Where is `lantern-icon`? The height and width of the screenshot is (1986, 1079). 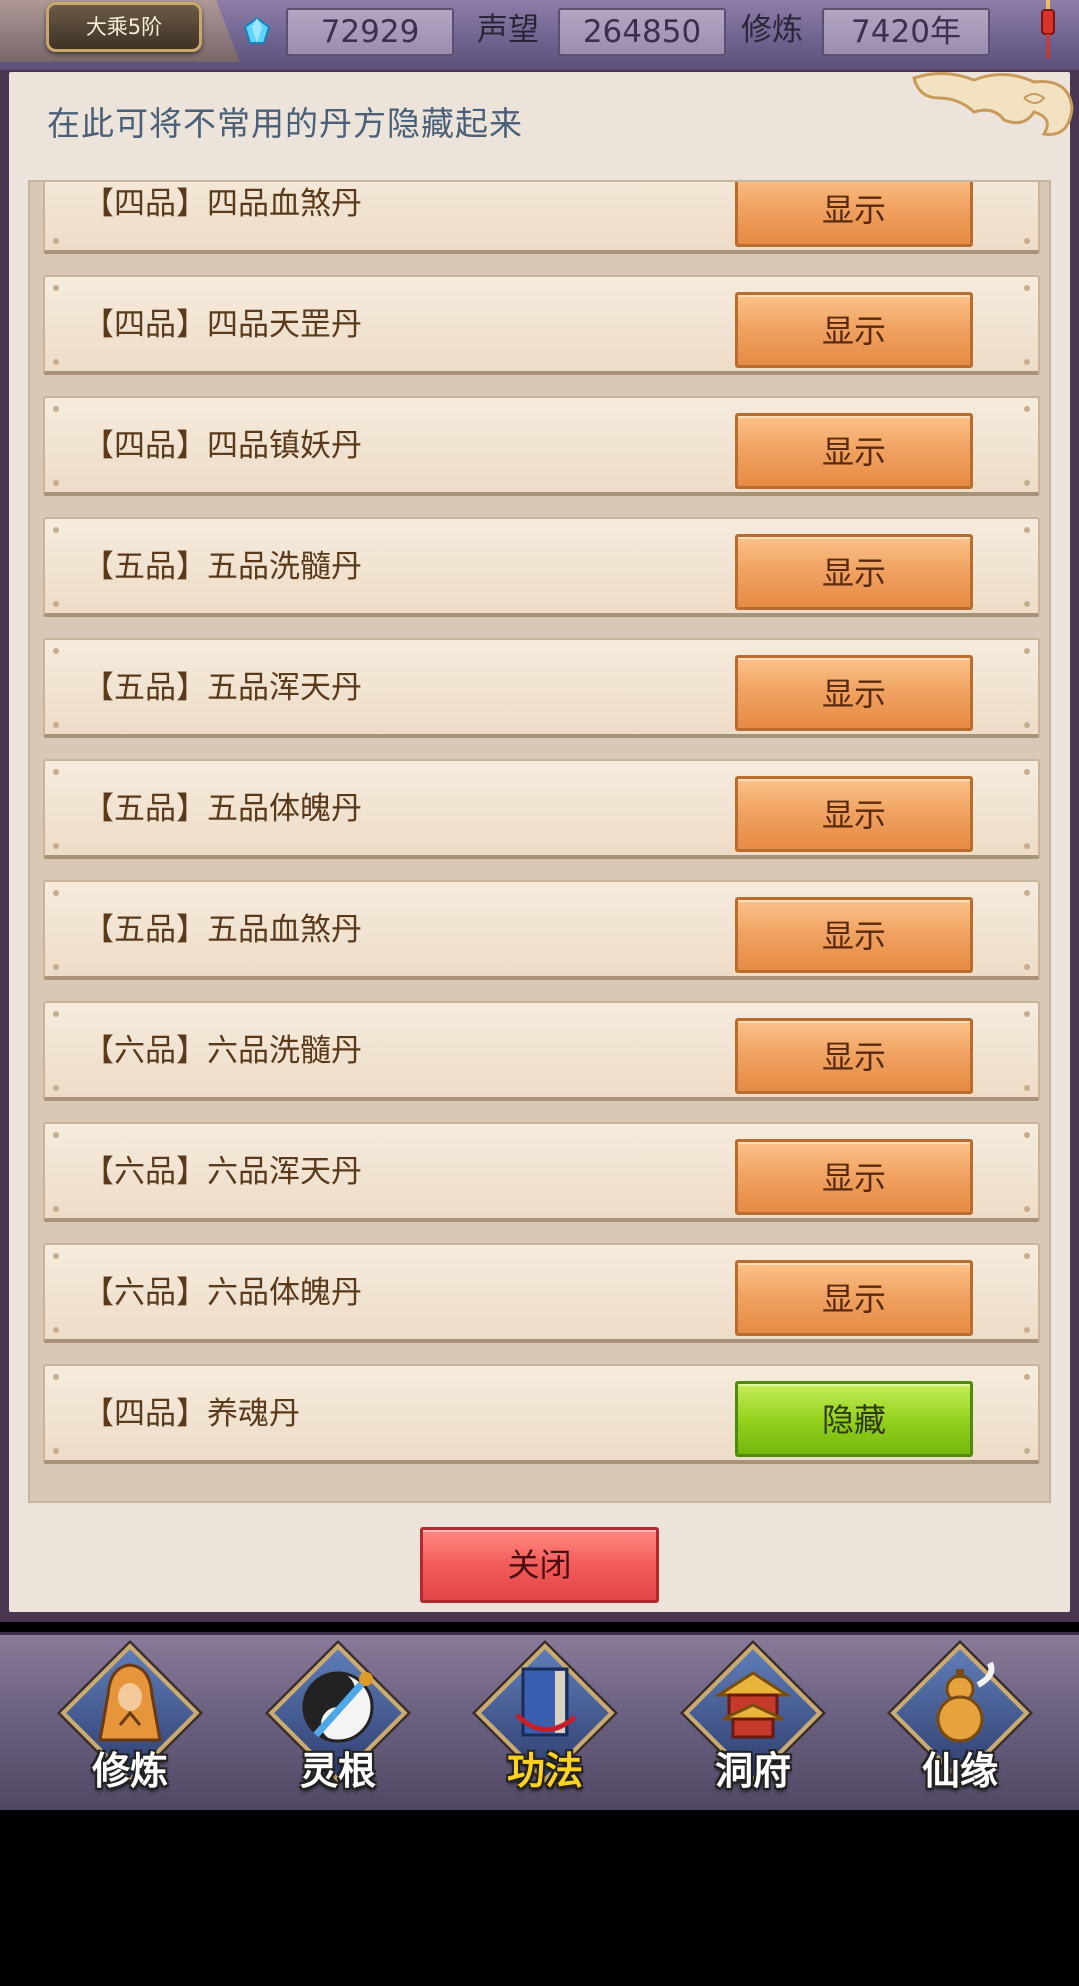 lantern-icon is located at coordinates (1048, 29).